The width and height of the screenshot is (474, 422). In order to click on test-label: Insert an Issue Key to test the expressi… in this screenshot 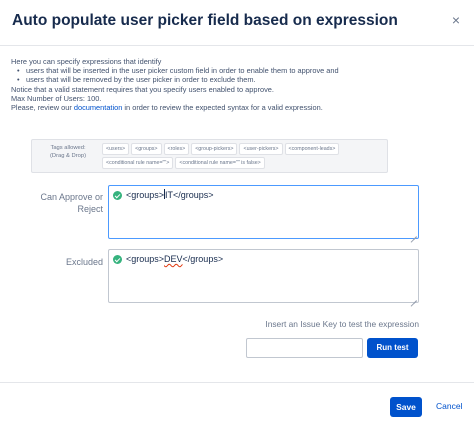, I will do `click(342, 324)`.